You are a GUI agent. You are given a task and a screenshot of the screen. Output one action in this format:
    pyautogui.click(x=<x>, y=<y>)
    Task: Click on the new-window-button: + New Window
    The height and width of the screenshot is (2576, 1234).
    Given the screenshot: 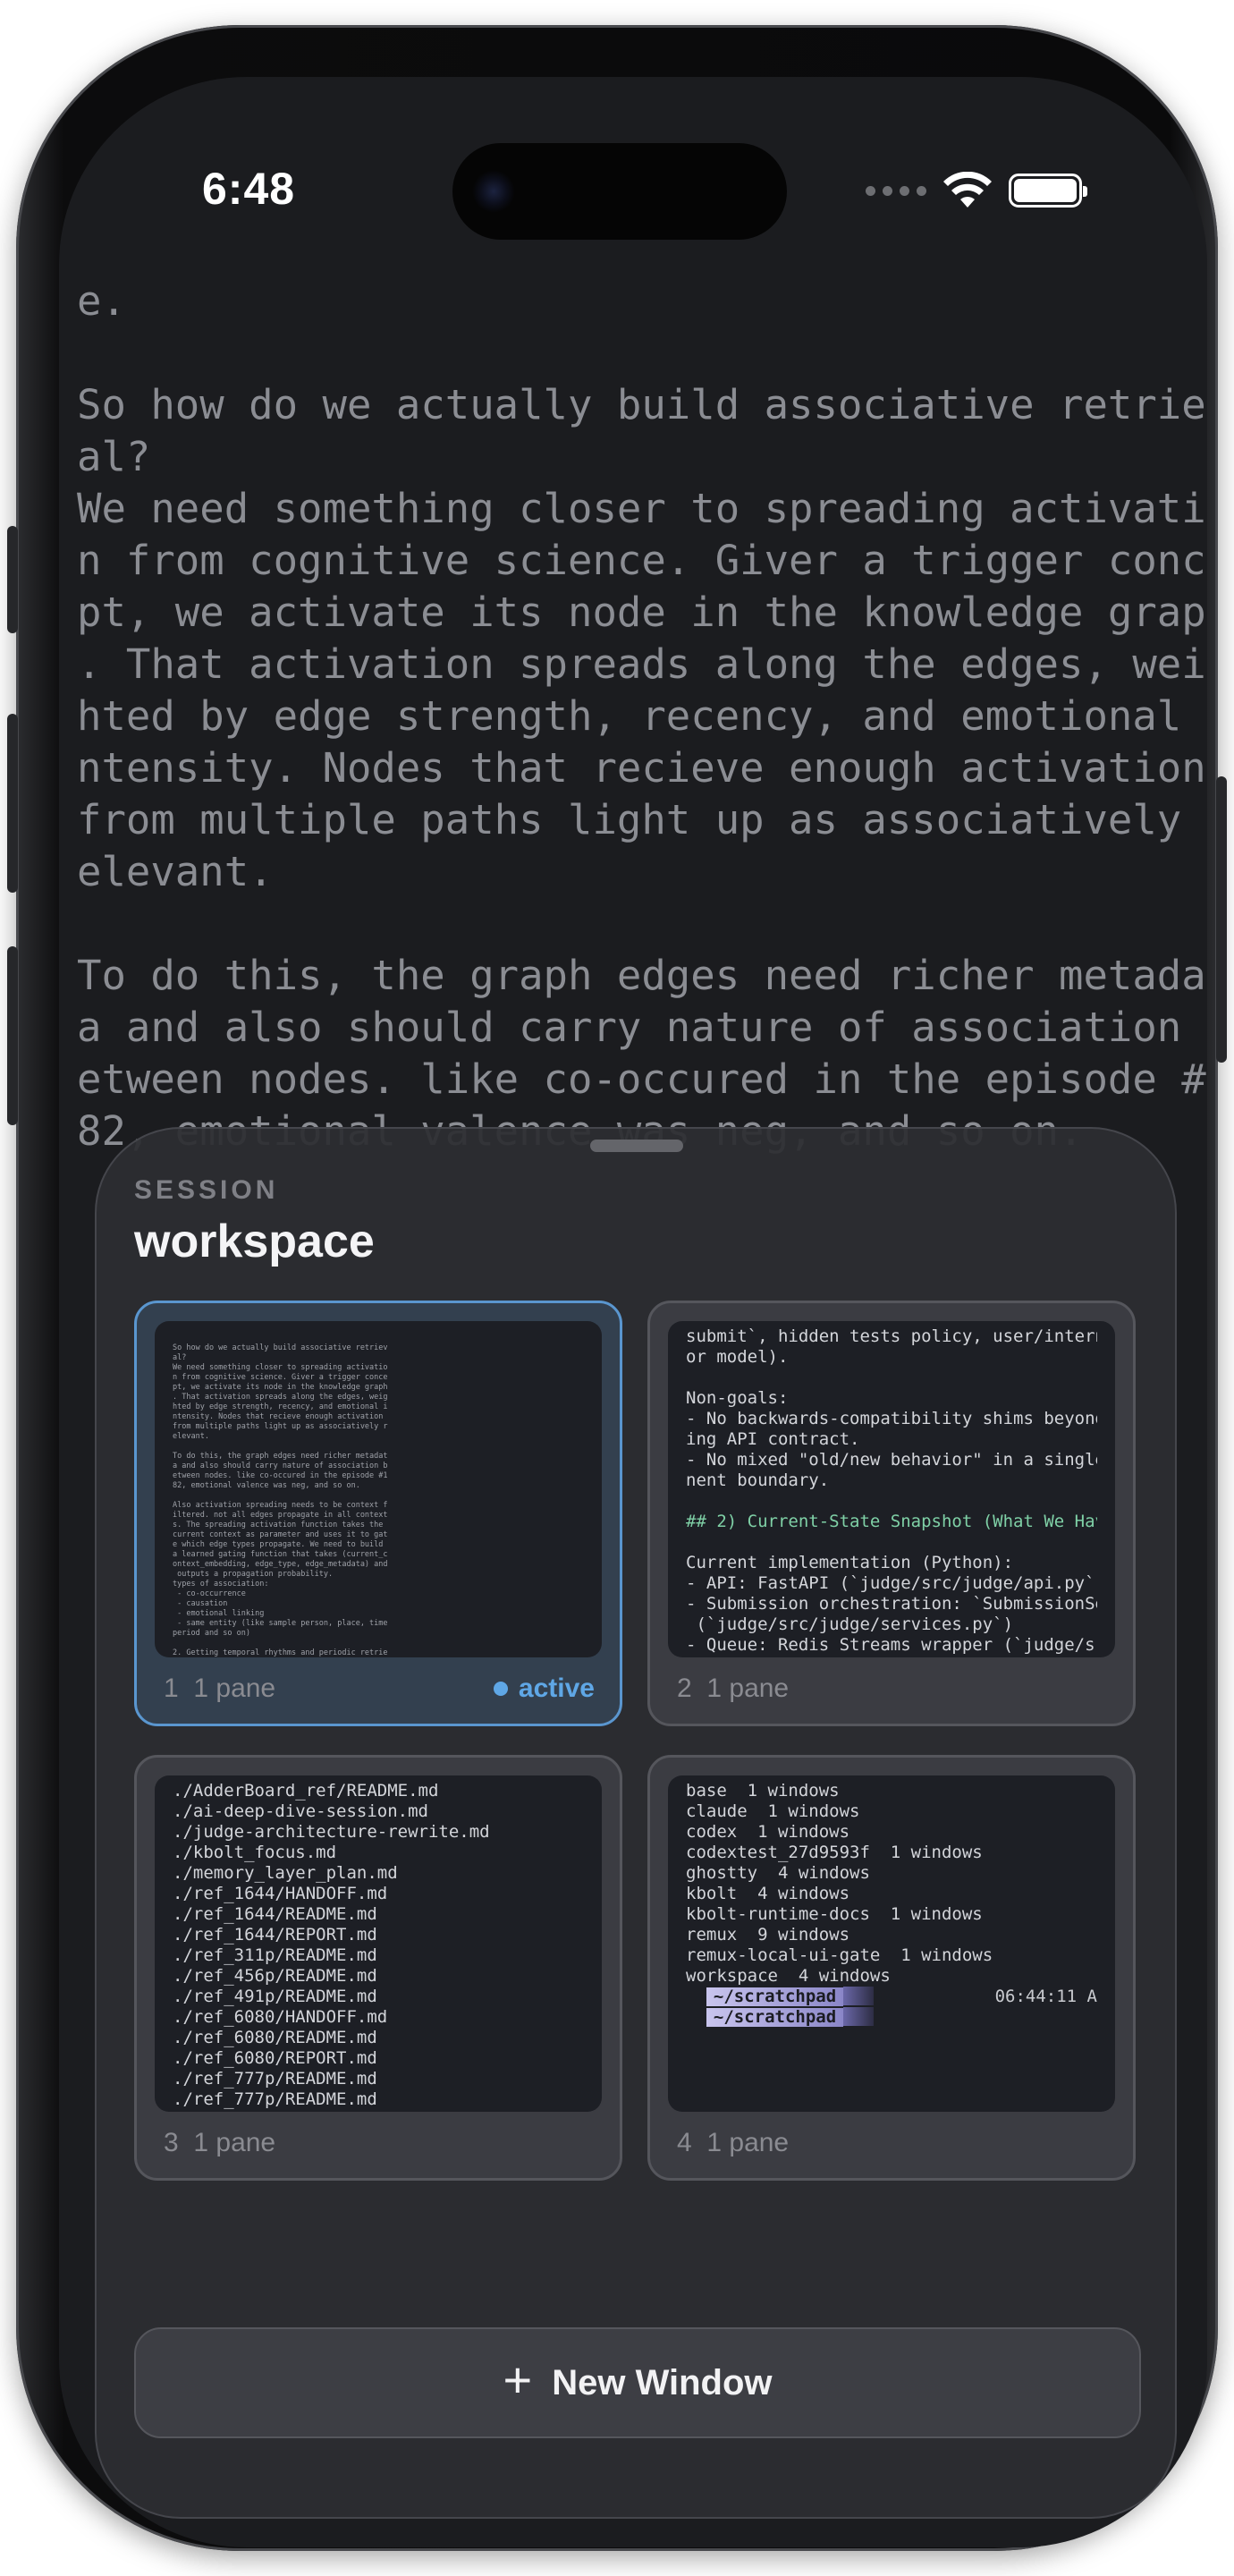 What is the action you would take?
    pyautogui.click(x=637, y=2382)
    